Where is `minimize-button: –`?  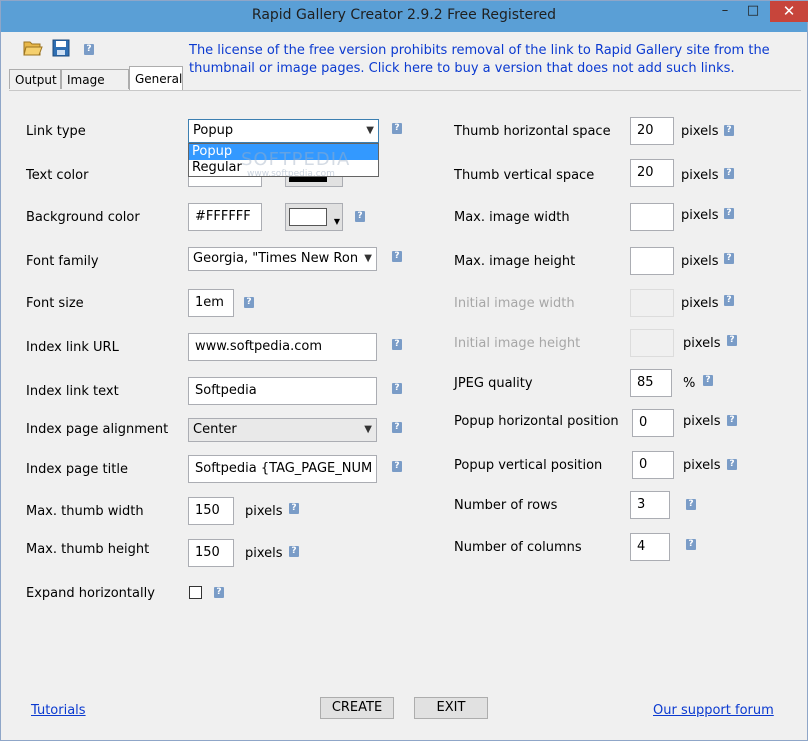 minimize-button: – is located at coordinates (725, 11).